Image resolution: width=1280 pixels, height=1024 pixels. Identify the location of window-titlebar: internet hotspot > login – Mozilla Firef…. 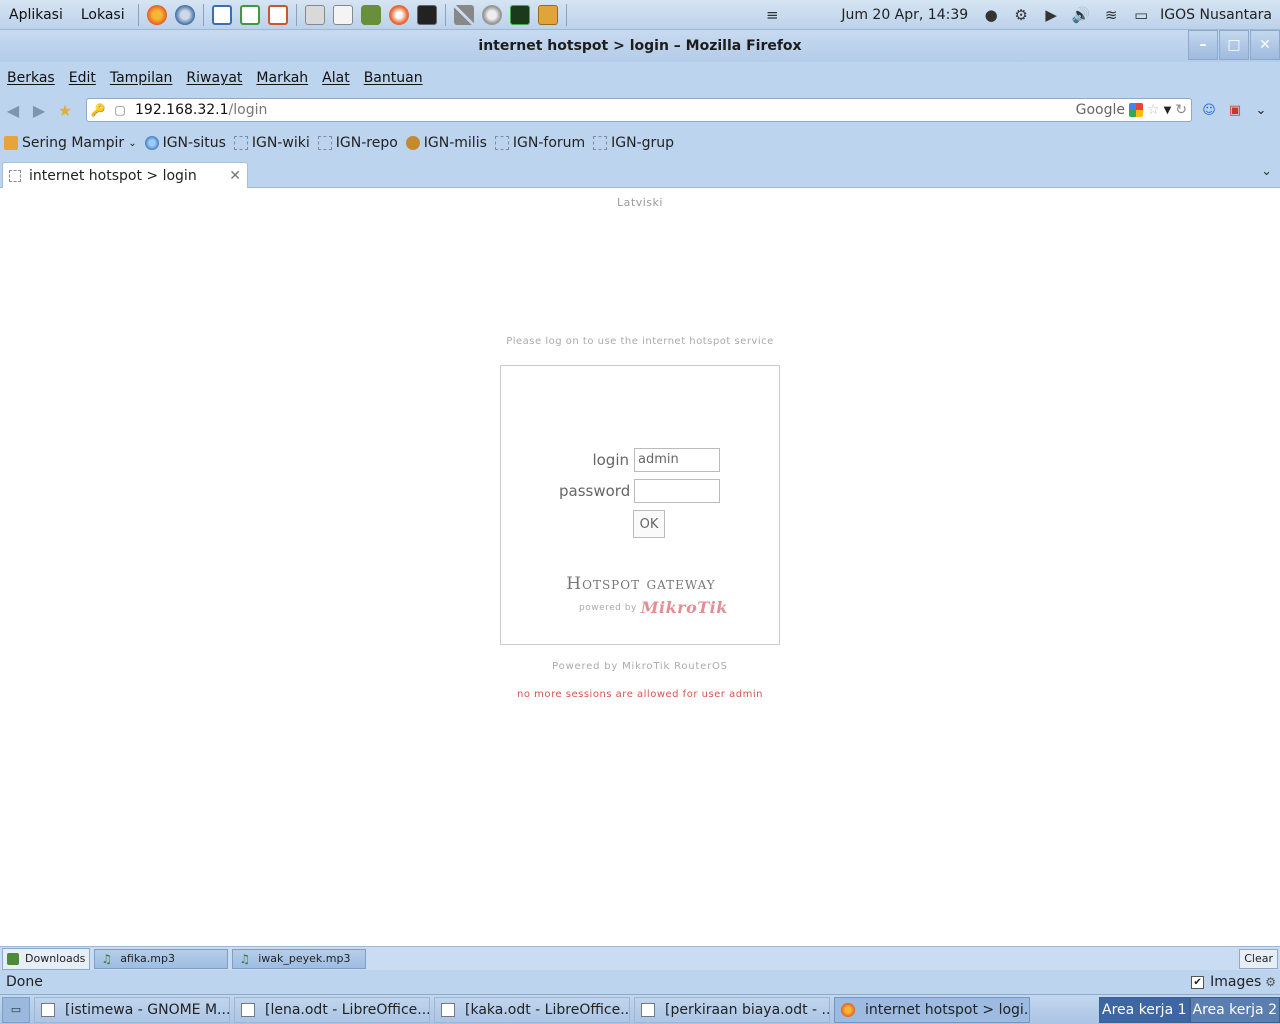
(640, 46).